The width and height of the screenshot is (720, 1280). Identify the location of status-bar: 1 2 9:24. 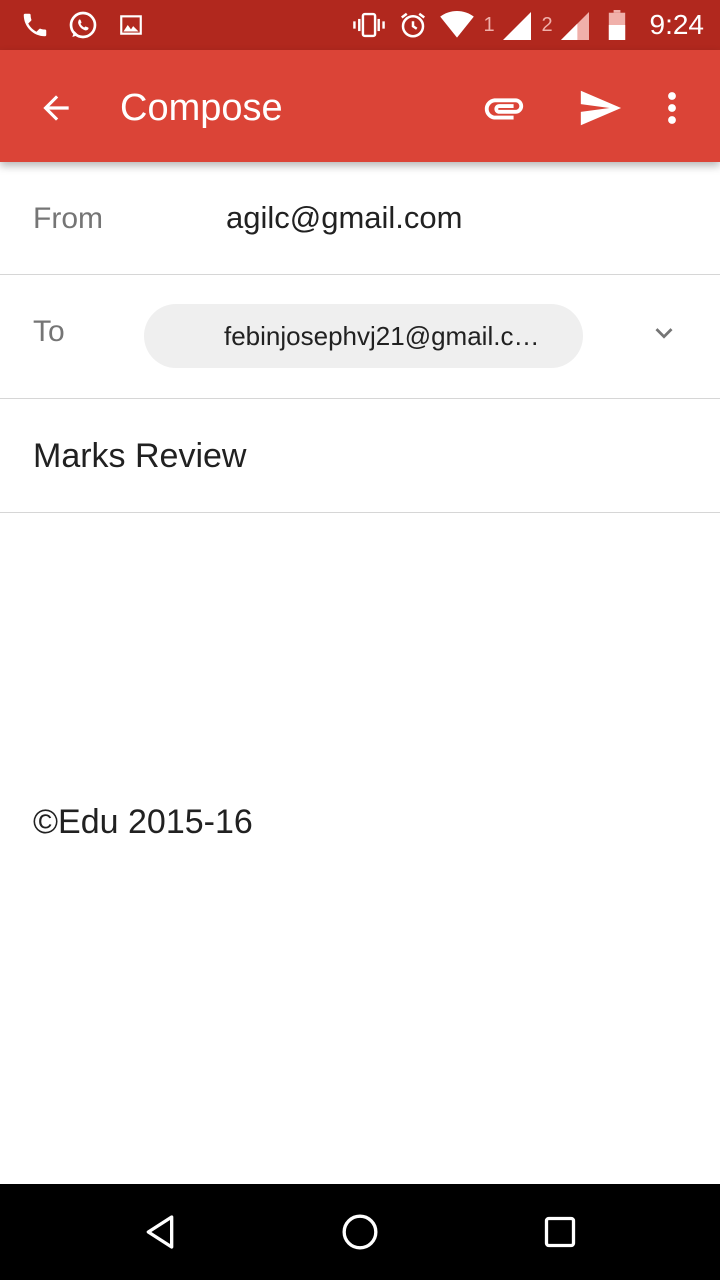
(360, 25).